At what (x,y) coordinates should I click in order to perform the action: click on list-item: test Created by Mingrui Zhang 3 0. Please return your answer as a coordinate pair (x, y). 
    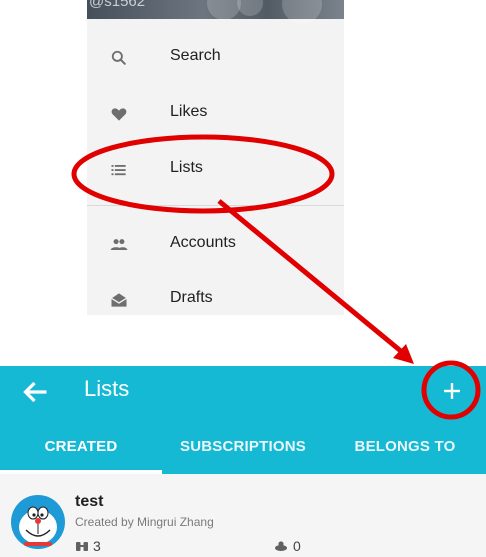
    Looking at the image, I should click on (243, 515).